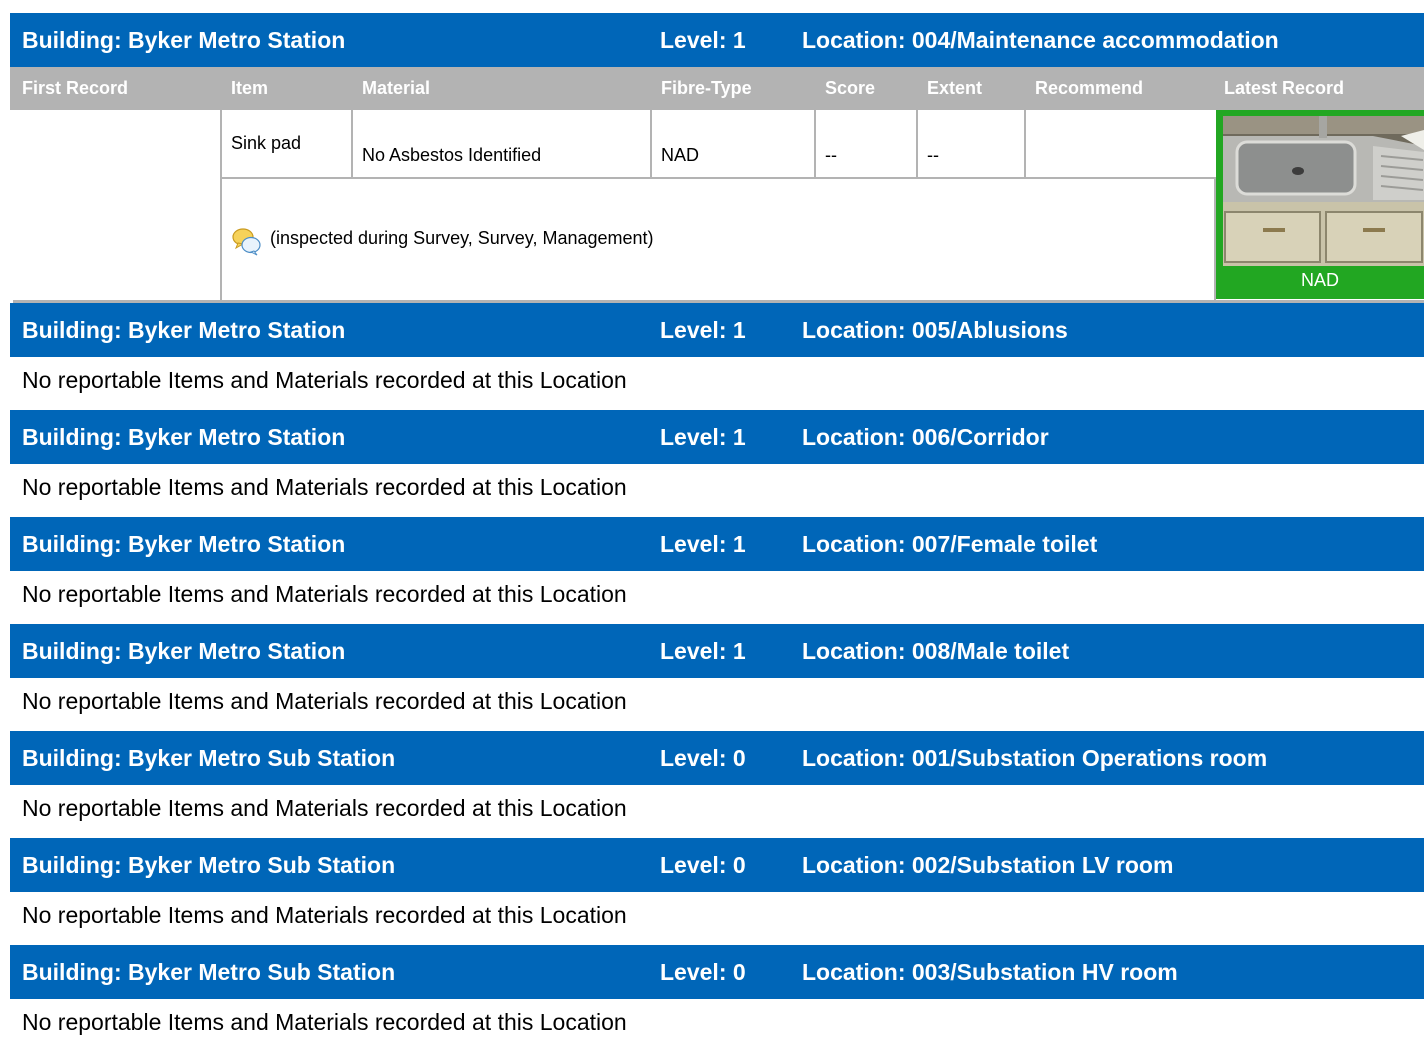 This screenshot has height=1050, width=1424. What do you see at coordinates (266, 143) in the screenshot?
I see `item-value: Sink pad` at bounding box center [266, 143].